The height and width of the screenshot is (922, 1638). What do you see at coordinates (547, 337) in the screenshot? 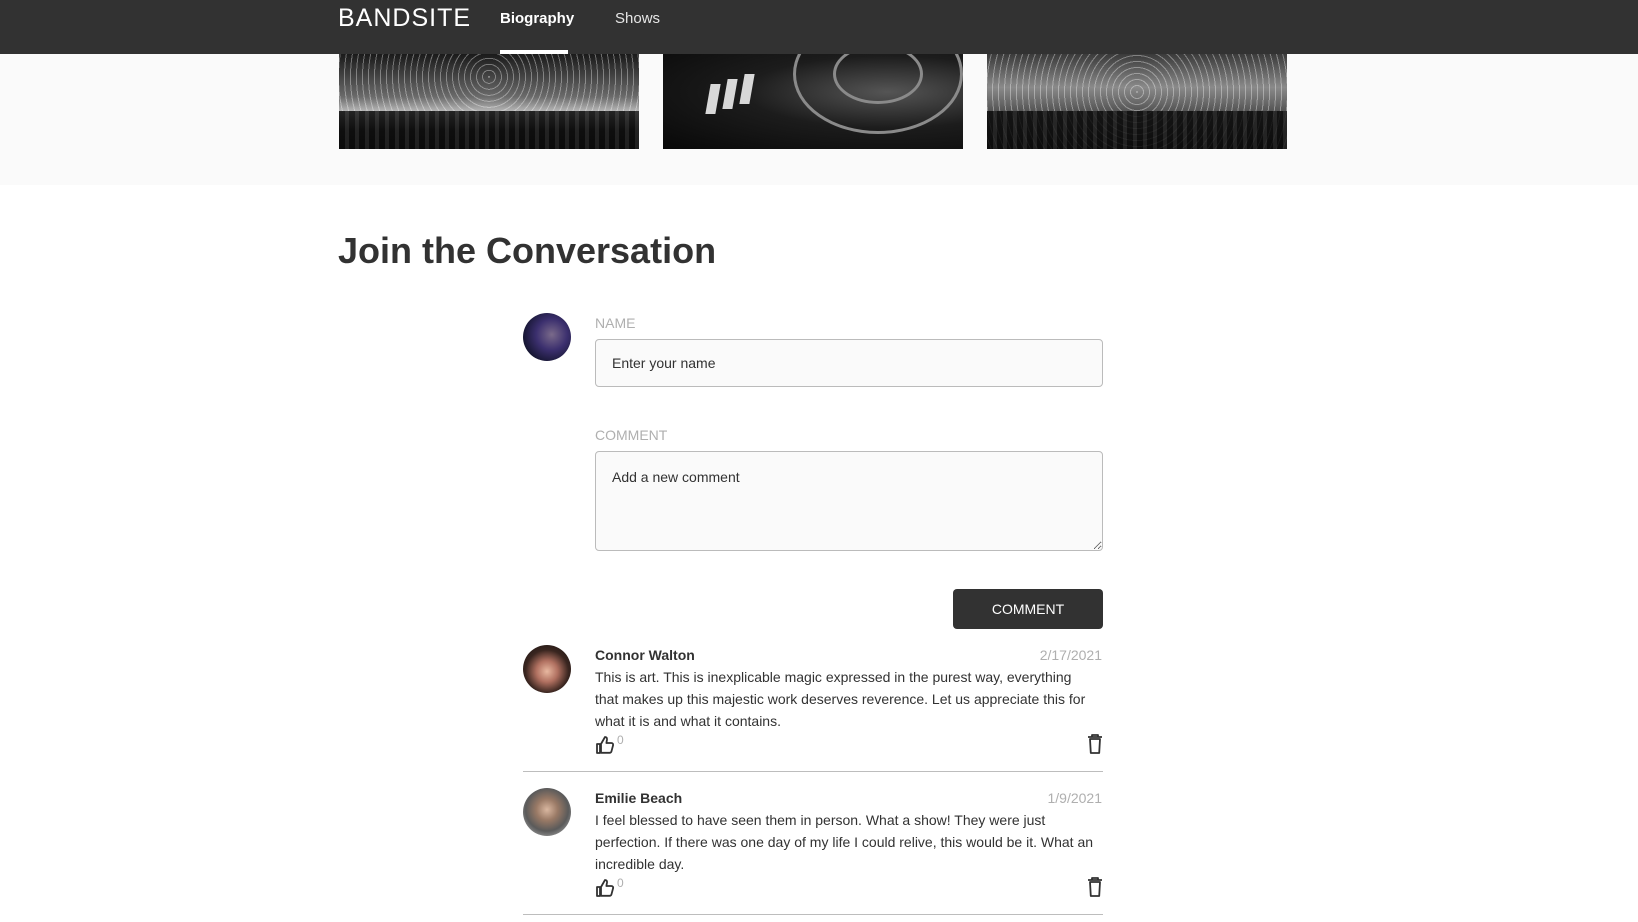
I see `user-avatar` at bounding box center [547, 337].